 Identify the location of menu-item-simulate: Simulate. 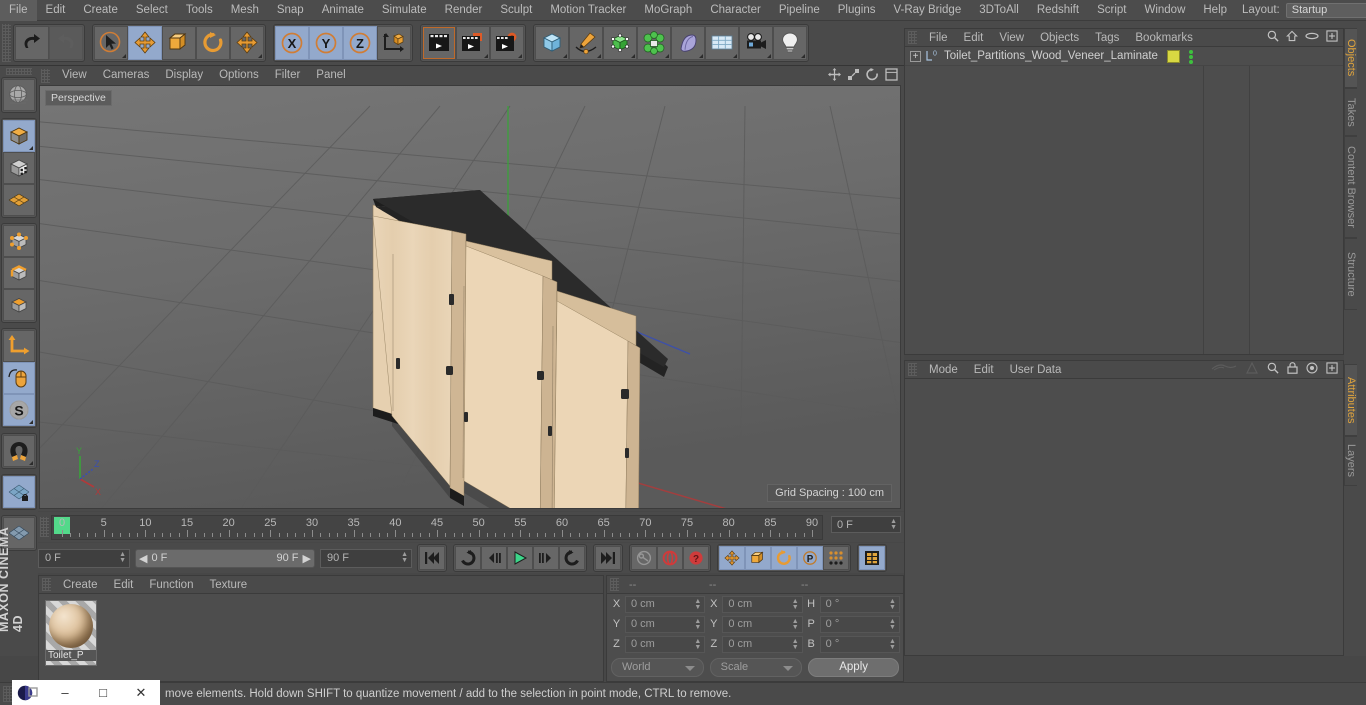
(404, 10).